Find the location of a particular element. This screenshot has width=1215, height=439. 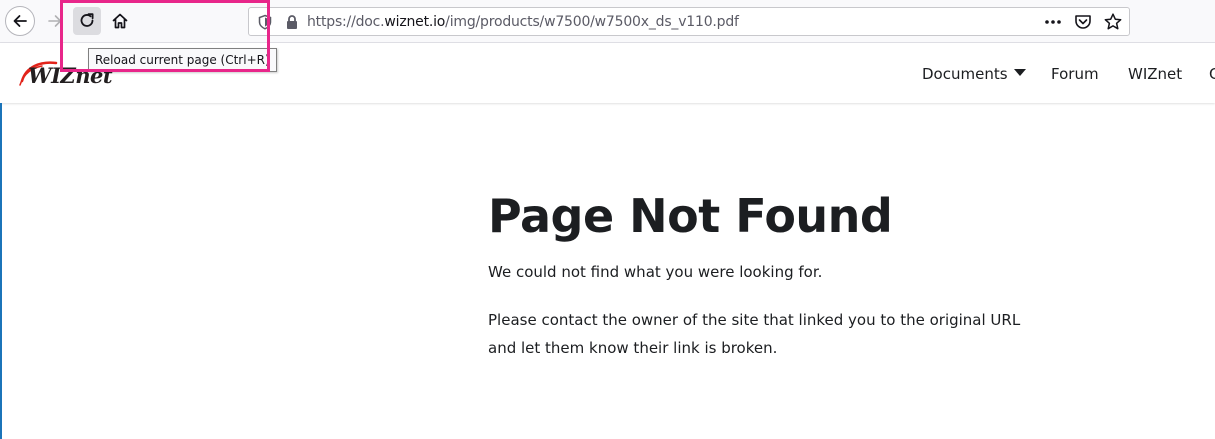

tracking-protection-shield-icon is located at coordinates (265, 22).